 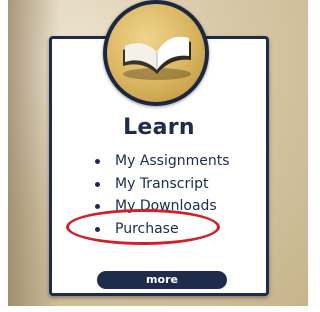 I want to click on menu-item-my-transcript: My Transcript, so click(x=162, y=184).